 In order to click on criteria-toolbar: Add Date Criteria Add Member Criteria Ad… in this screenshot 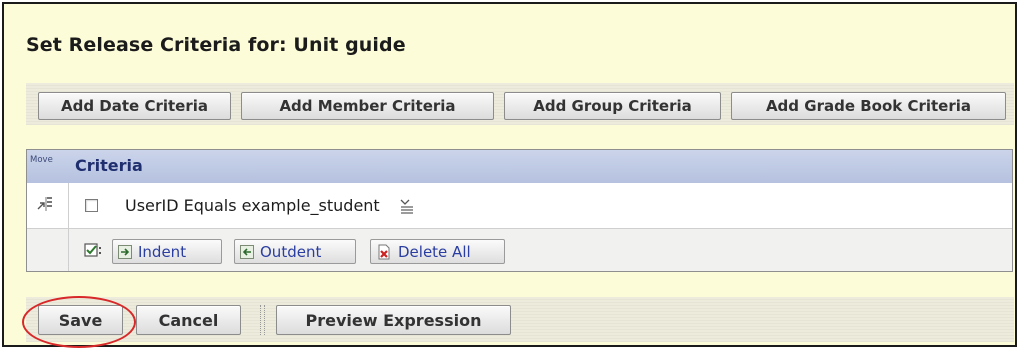, I will do `click(520, 104)`.